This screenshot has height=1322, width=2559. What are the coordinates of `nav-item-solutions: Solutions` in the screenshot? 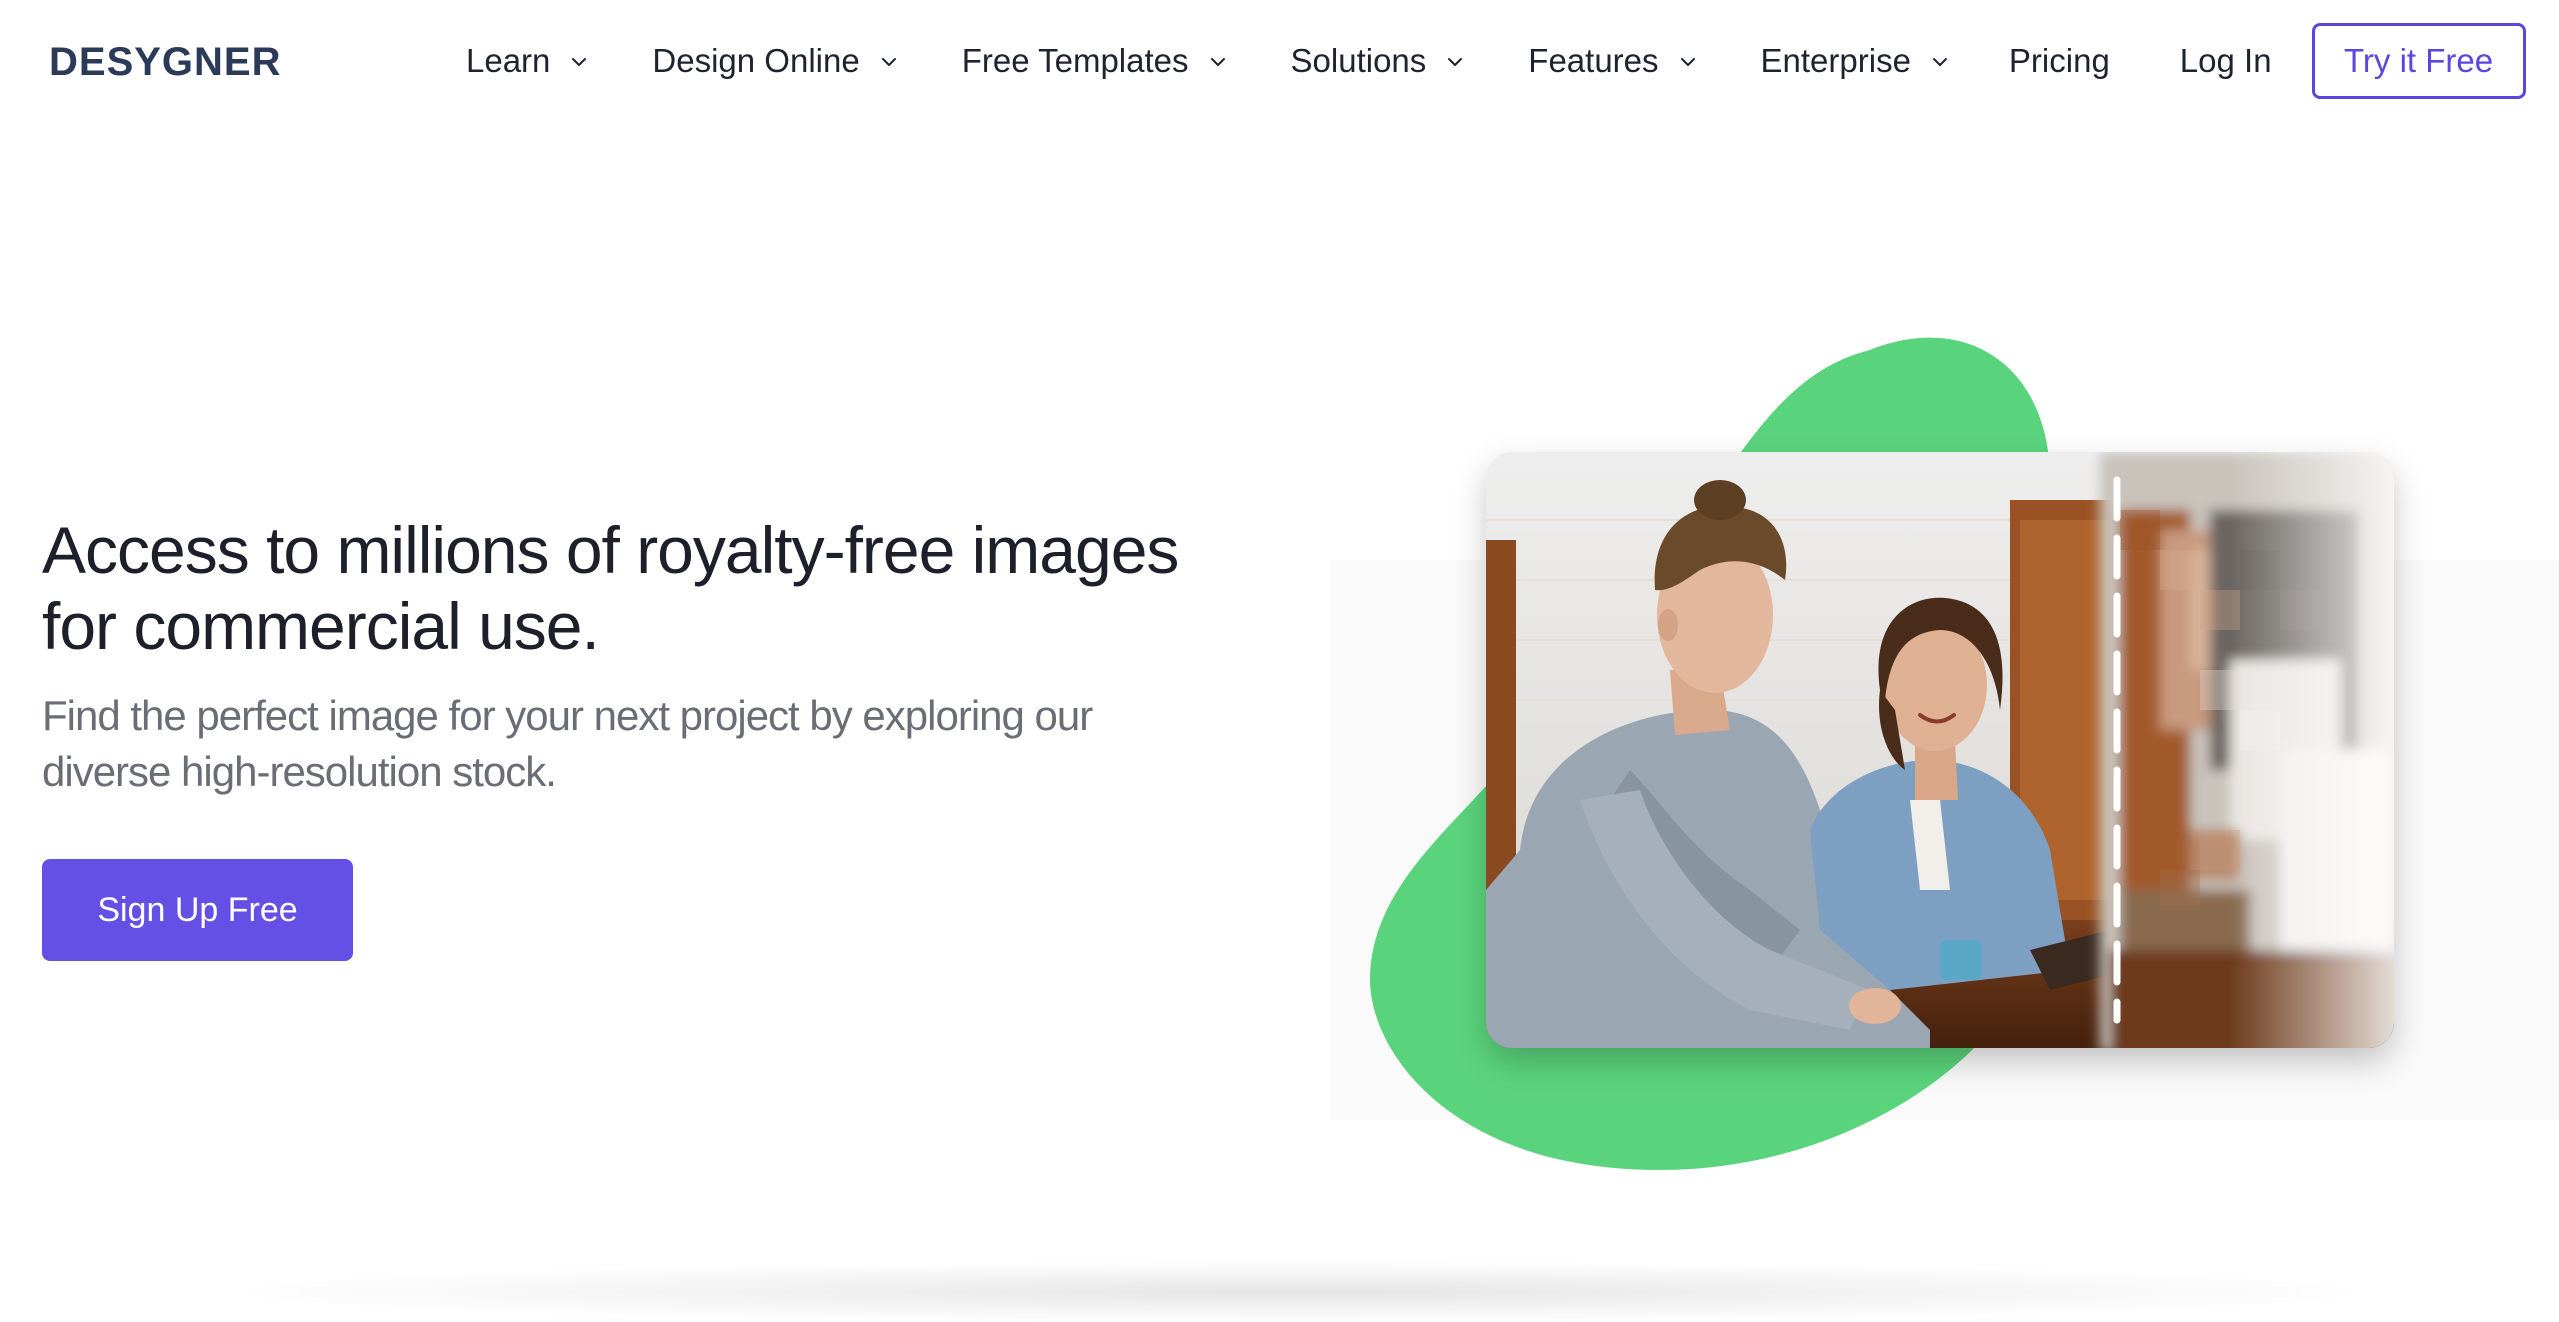 It's located at (1379, 61).